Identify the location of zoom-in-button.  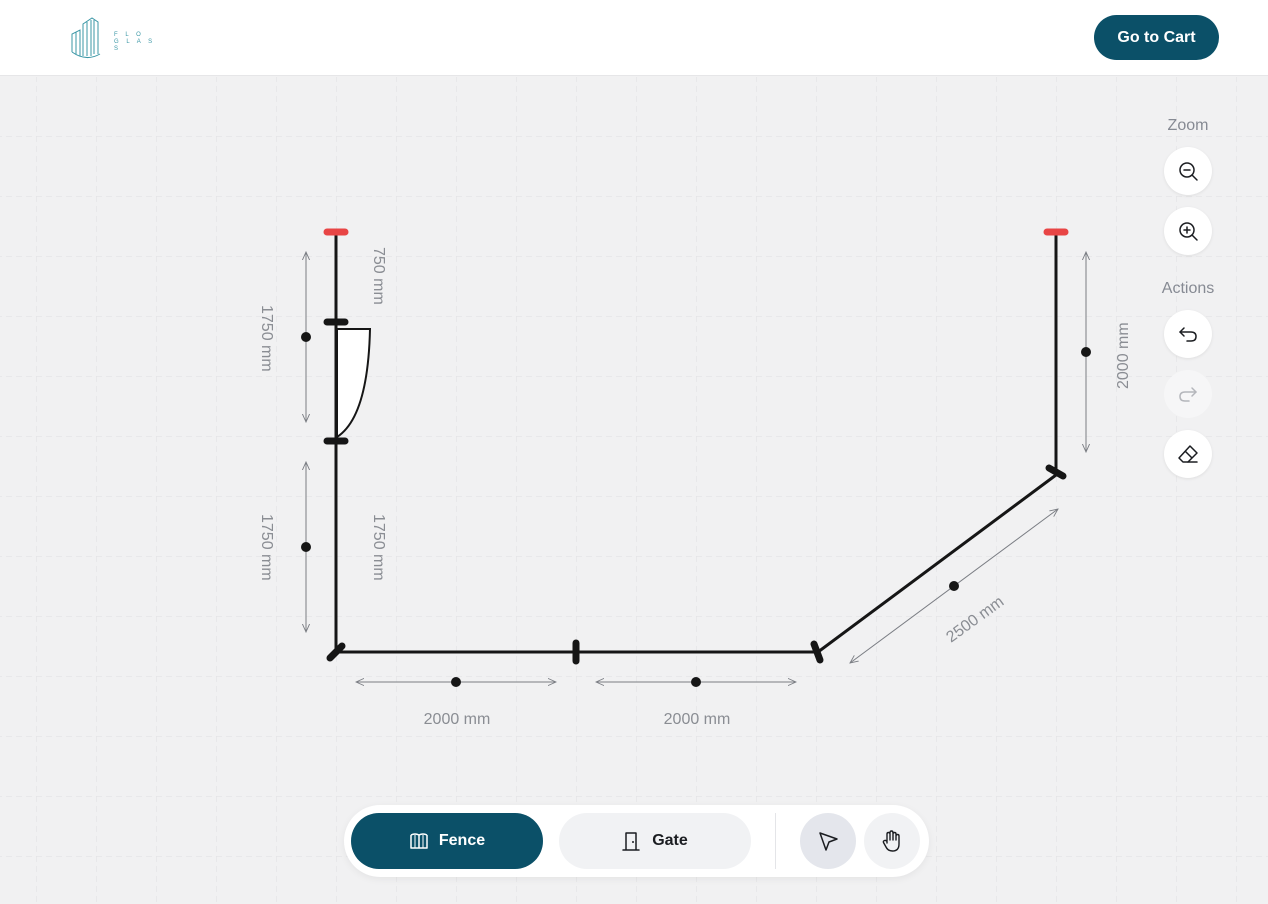
(1188, 231).